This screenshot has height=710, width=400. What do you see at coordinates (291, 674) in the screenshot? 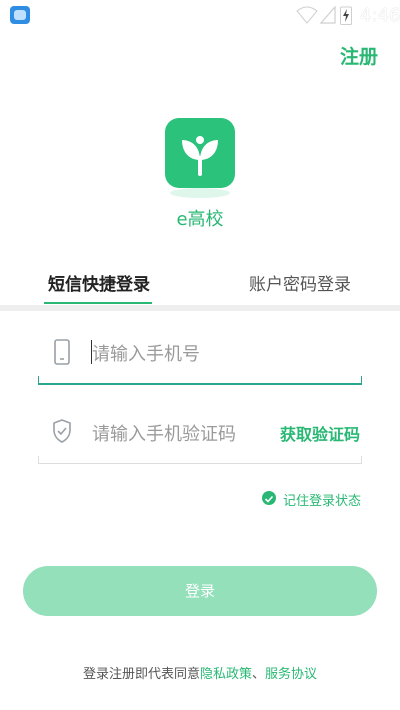
I see `service-agreement-link: 服务协议` at bounding box center [291, 674].